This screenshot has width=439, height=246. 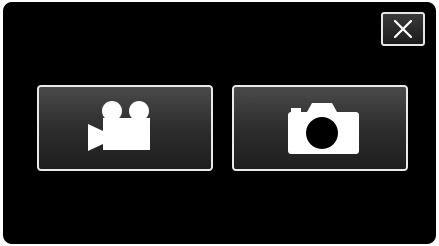 I want to click on close-icon, so click(x=403, y=29).